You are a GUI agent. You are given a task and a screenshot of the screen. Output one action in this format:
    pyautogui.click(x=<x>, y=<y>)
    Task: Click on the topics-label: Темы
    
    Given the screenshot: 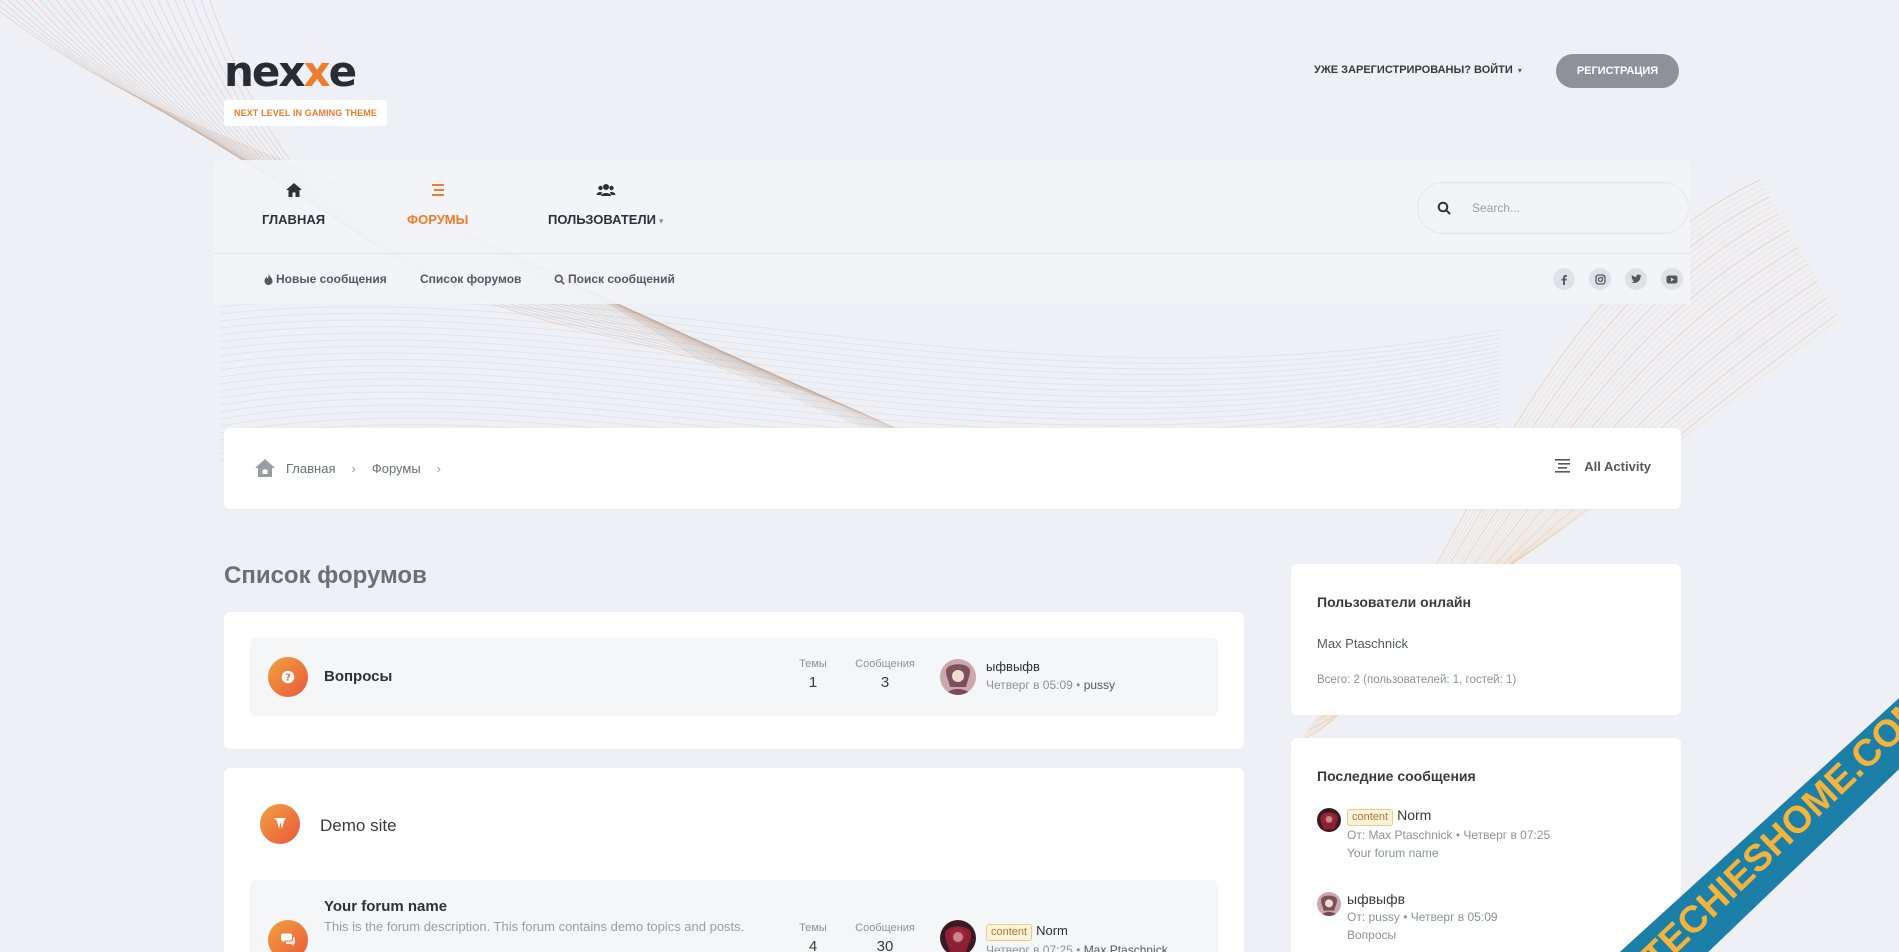 What is the action you would take?
    pyautogui.click(x=813, y=928)
    